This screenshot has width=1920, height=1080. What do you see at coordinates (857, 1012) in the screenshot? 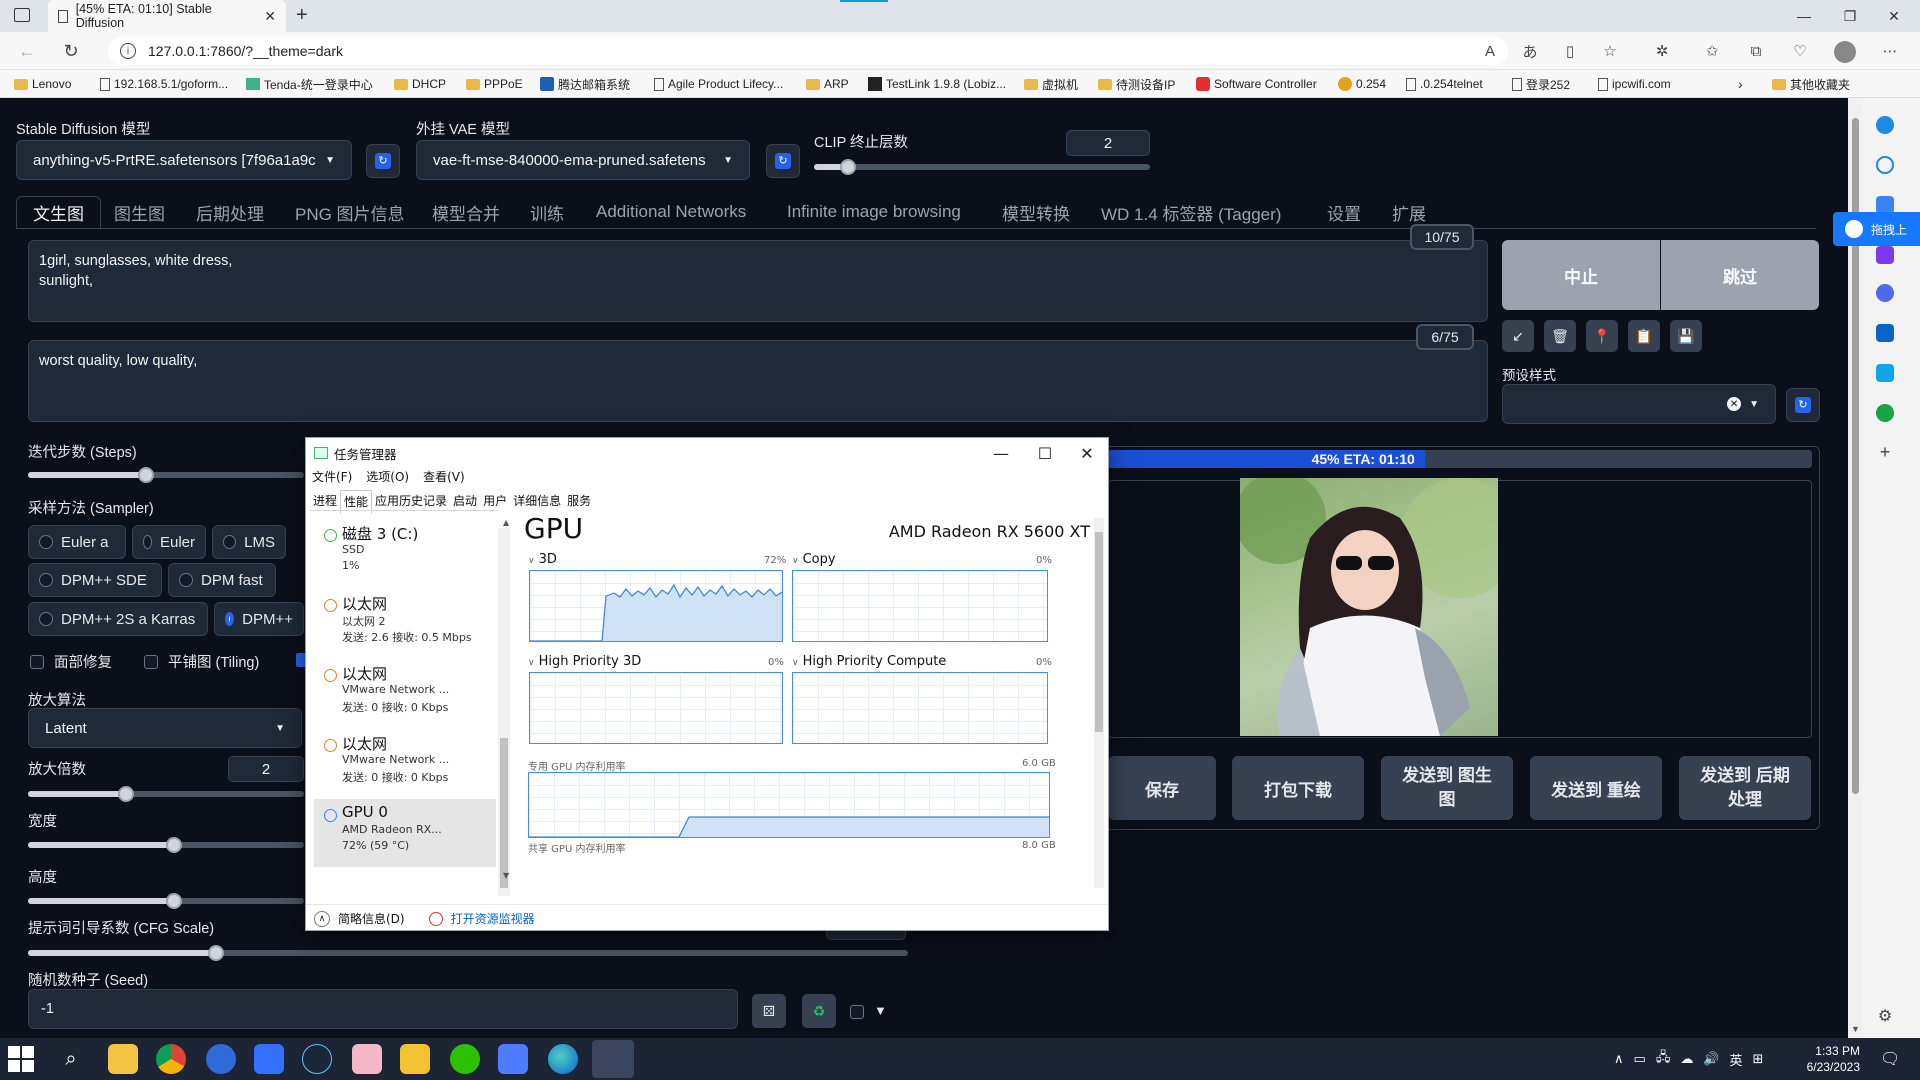
I see `extra-seed-checkbox` at bounding box center [857, 1012].